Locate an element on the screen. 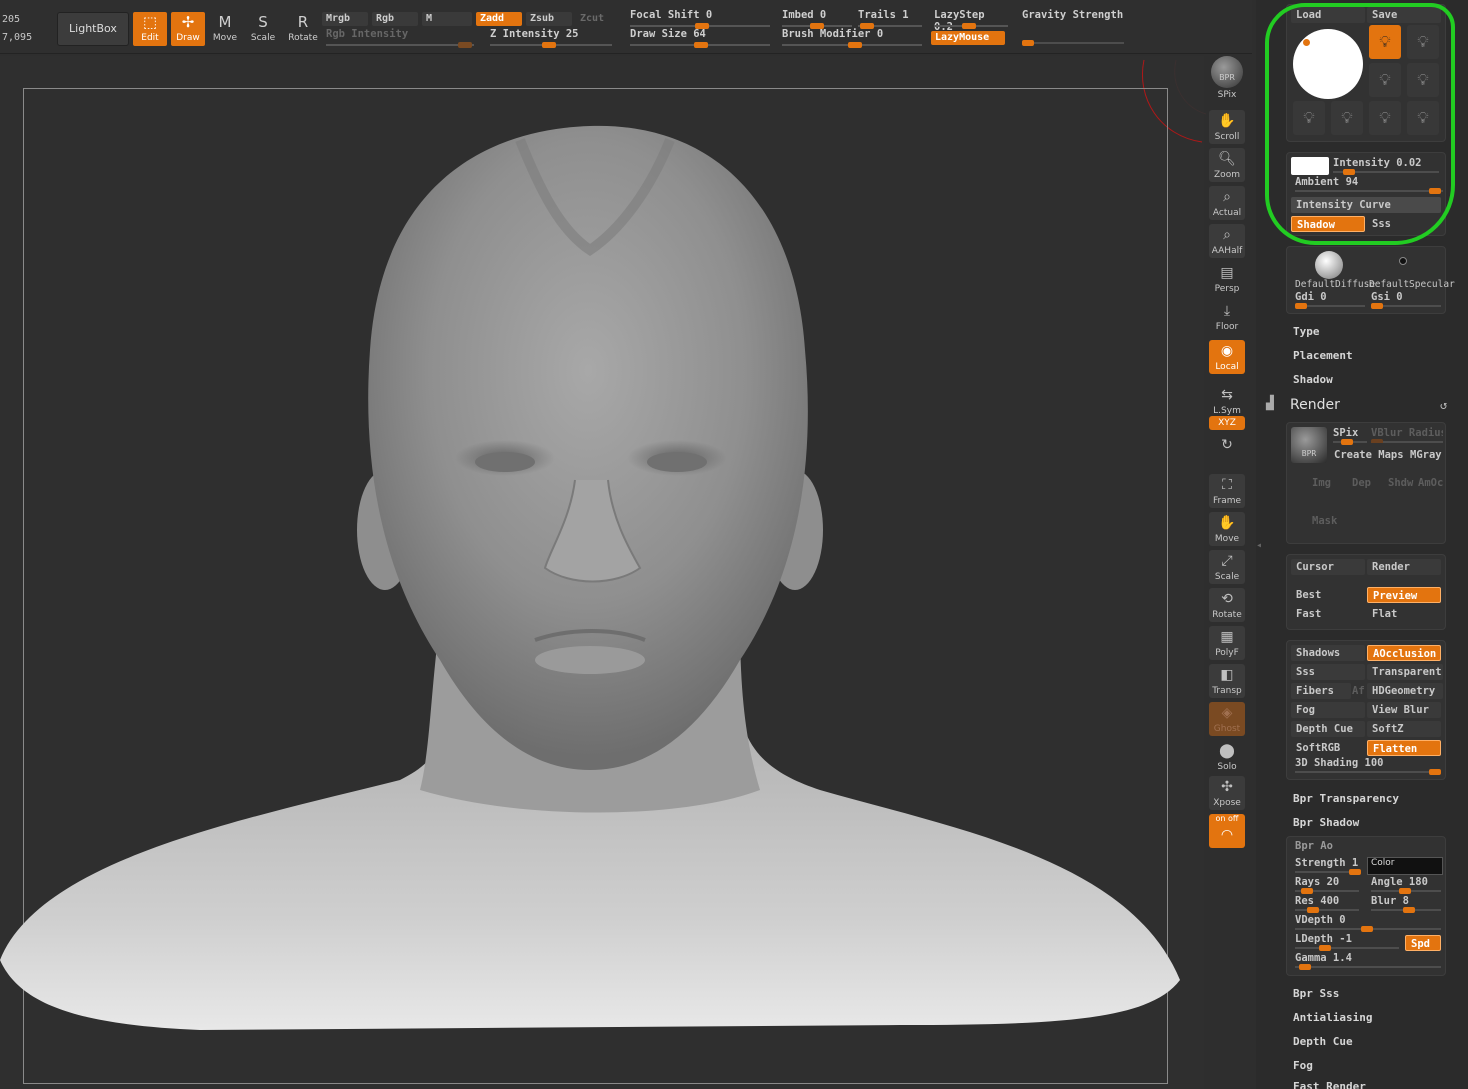 This screenshot has width=1468, height=1089. rays-slider: Rays 20 is located at coordinates (1327, 885).